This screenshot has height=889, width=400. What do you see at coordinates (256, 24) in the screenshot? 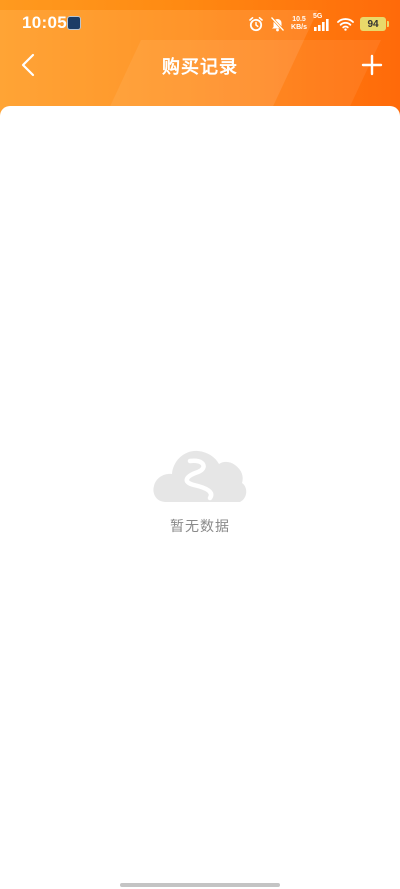
I see `alarm-icon` at bounding box center [256, 24].